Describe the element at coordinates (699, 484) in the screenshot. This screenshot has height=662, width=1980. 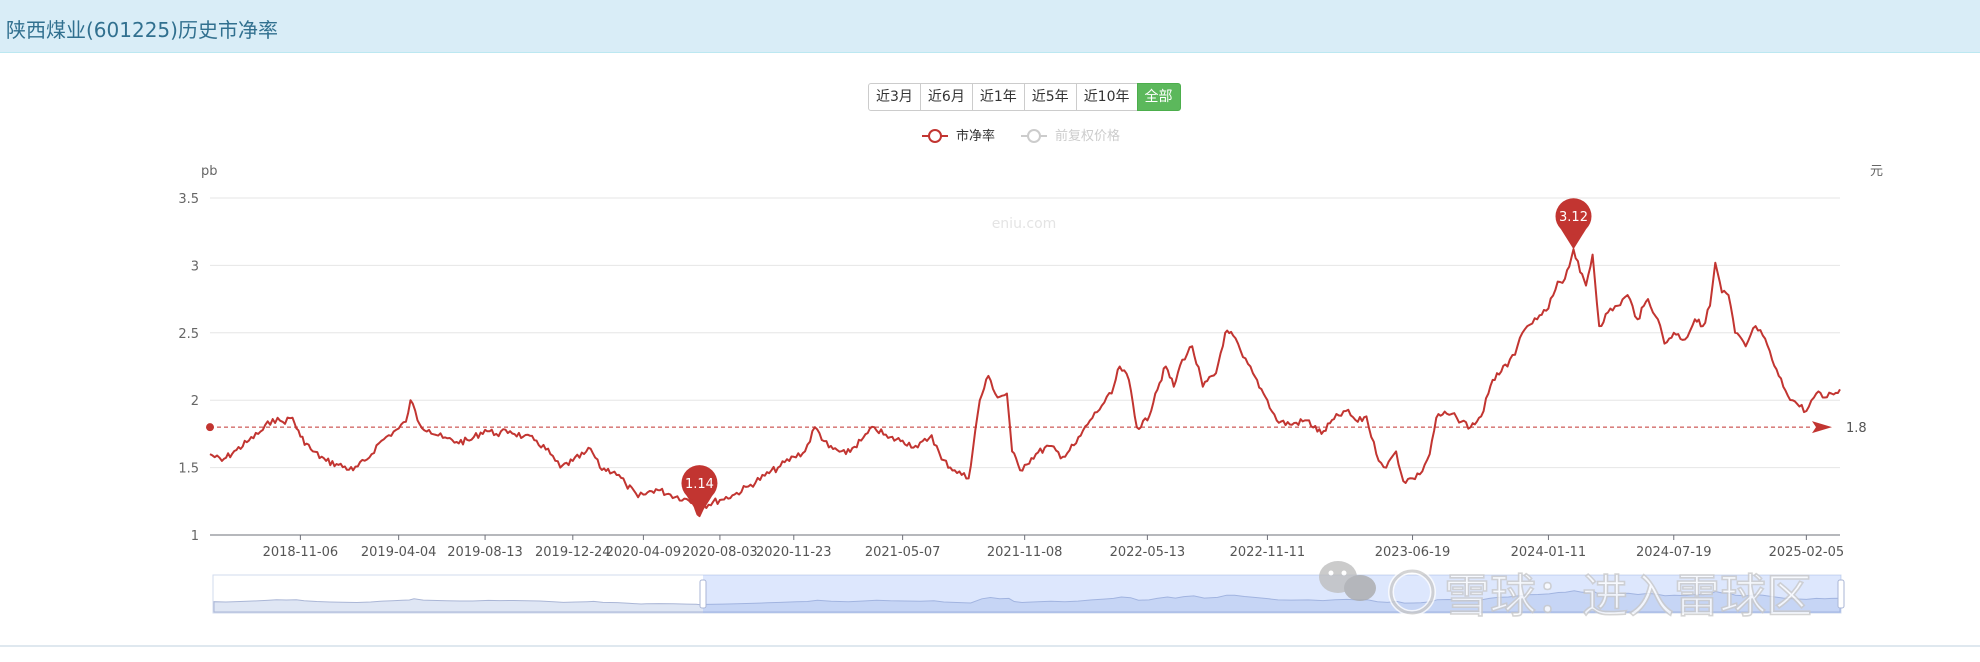
I see `markpoint-label: 1.14` at that location.